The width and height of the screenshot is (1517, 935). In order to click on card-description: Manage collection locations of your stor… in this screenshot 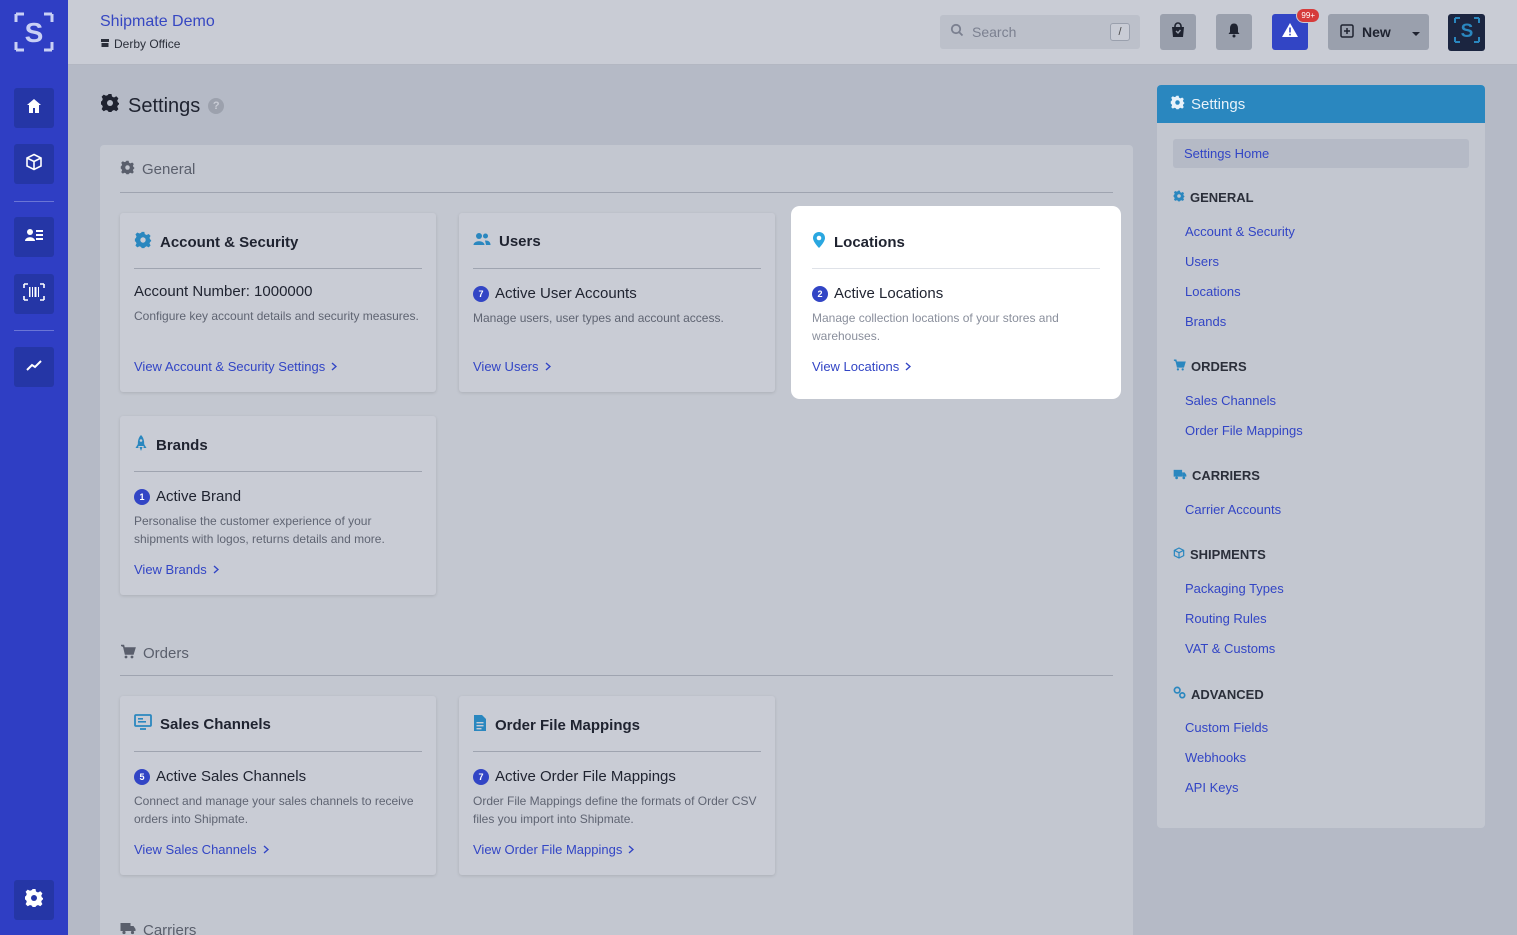, I will do `click(935, 327)`.